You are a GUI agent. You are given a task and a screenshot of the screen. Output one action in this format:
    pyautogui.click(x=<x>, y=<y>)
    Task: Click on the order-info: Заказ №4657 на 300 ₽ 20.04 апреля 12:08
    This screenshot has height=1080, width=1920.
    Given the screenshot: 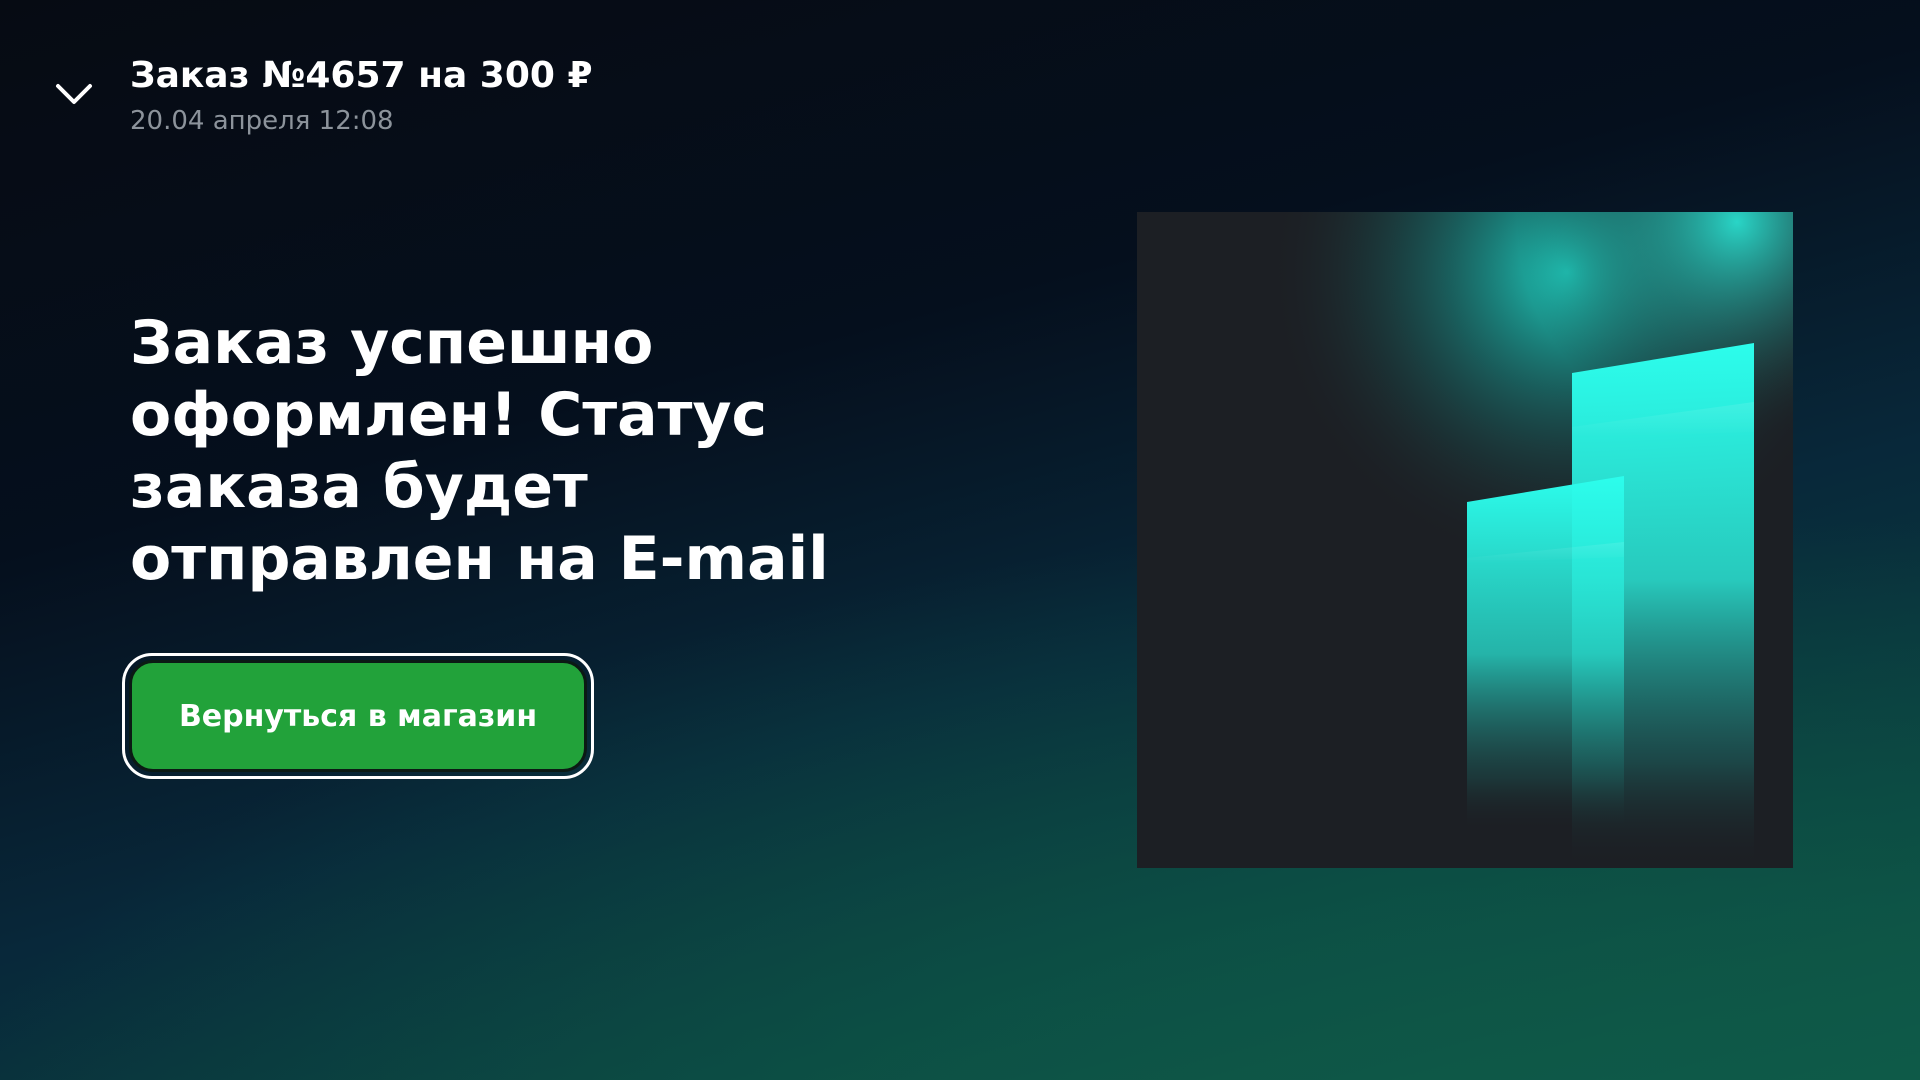 What is the action you would take?
    pyautogui.click(x=361, y=95)
    